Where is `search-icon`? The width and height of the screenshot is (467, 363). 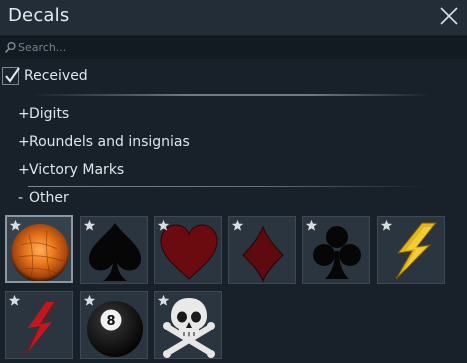
search-icon is located at coordinates (10, 47).